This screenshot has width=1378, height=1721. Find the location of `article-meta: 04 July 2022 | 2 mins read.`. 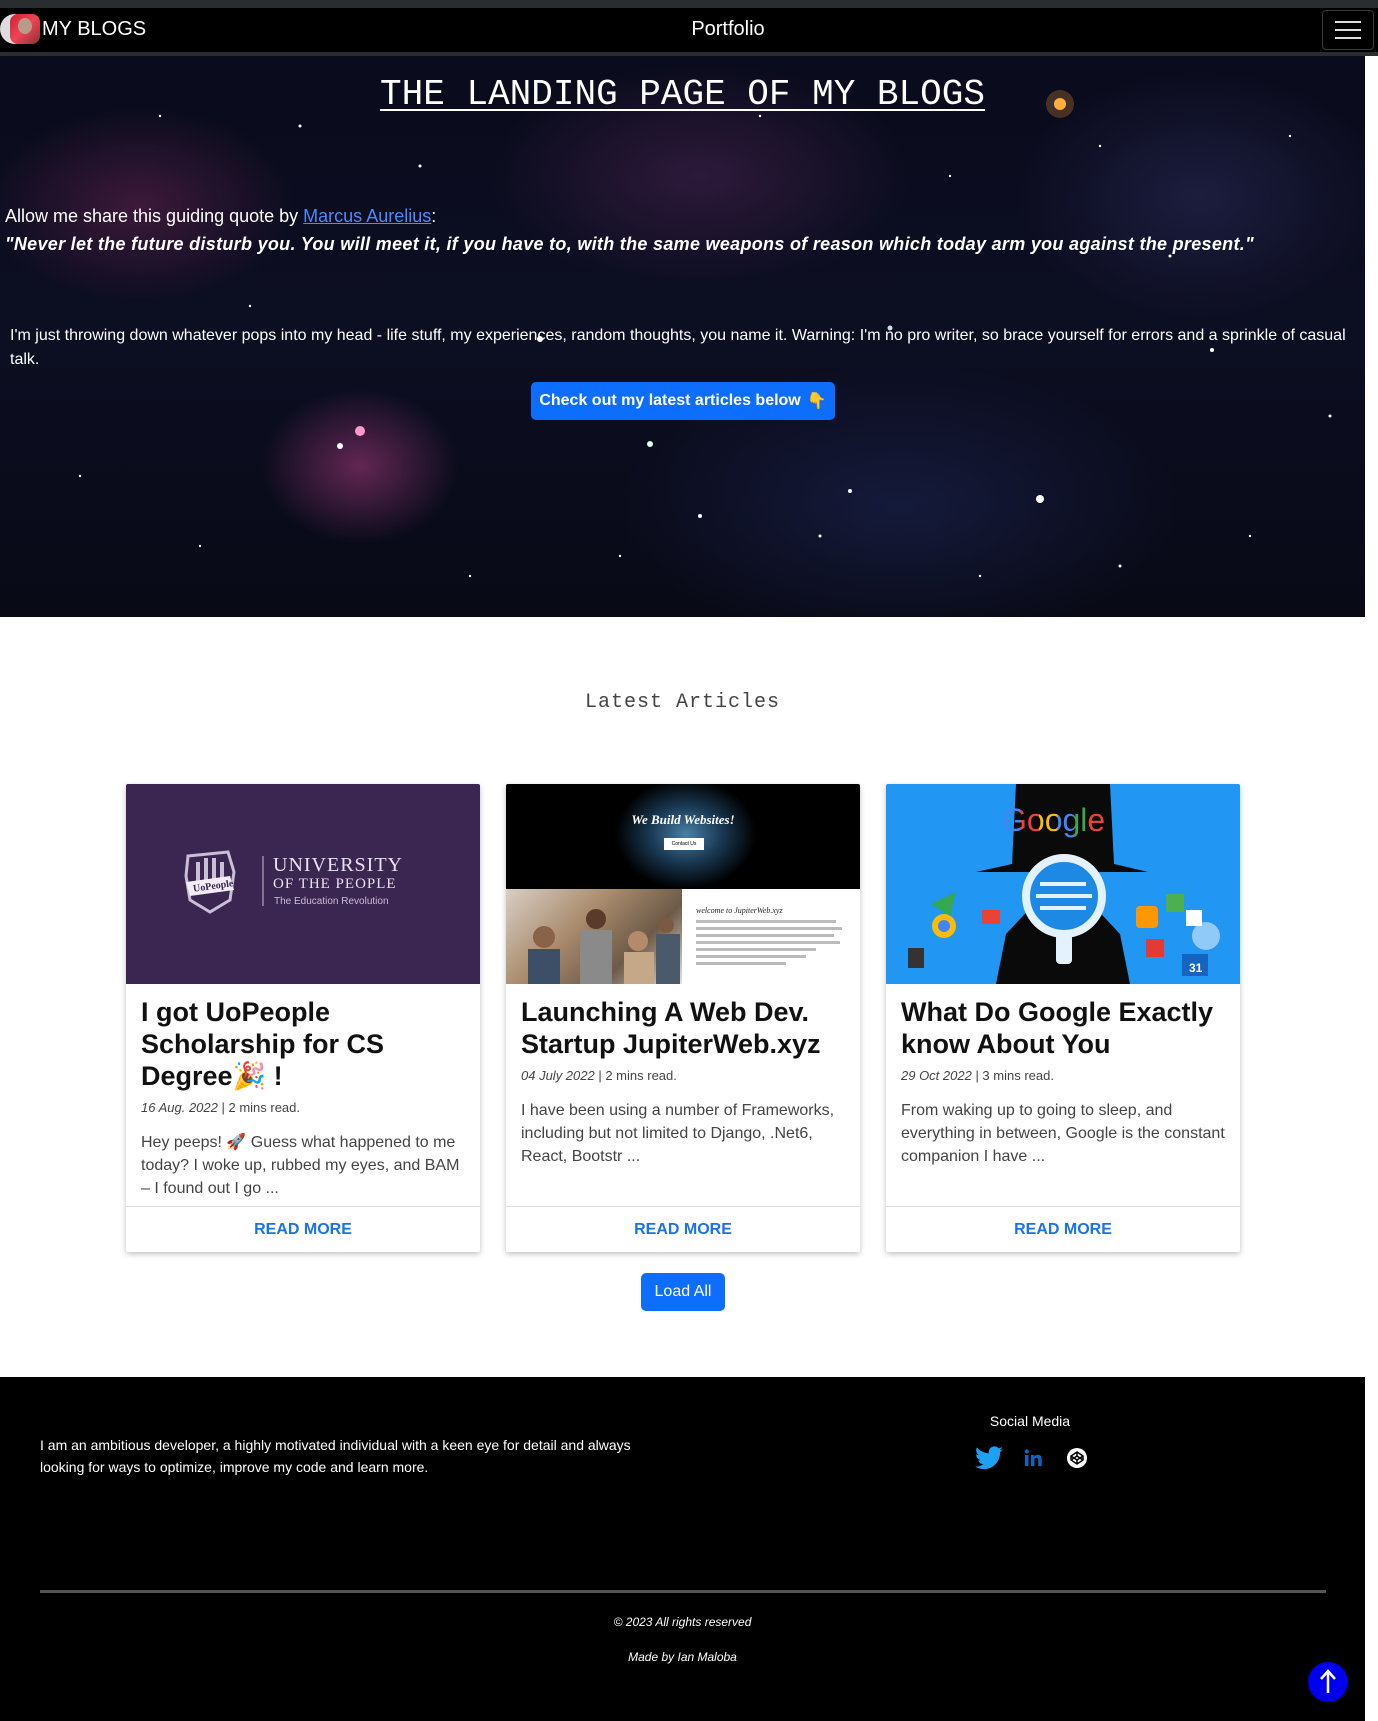

article-meta: 04 July 2022 | 2 mins read. is located at coordinates (686, 1075).